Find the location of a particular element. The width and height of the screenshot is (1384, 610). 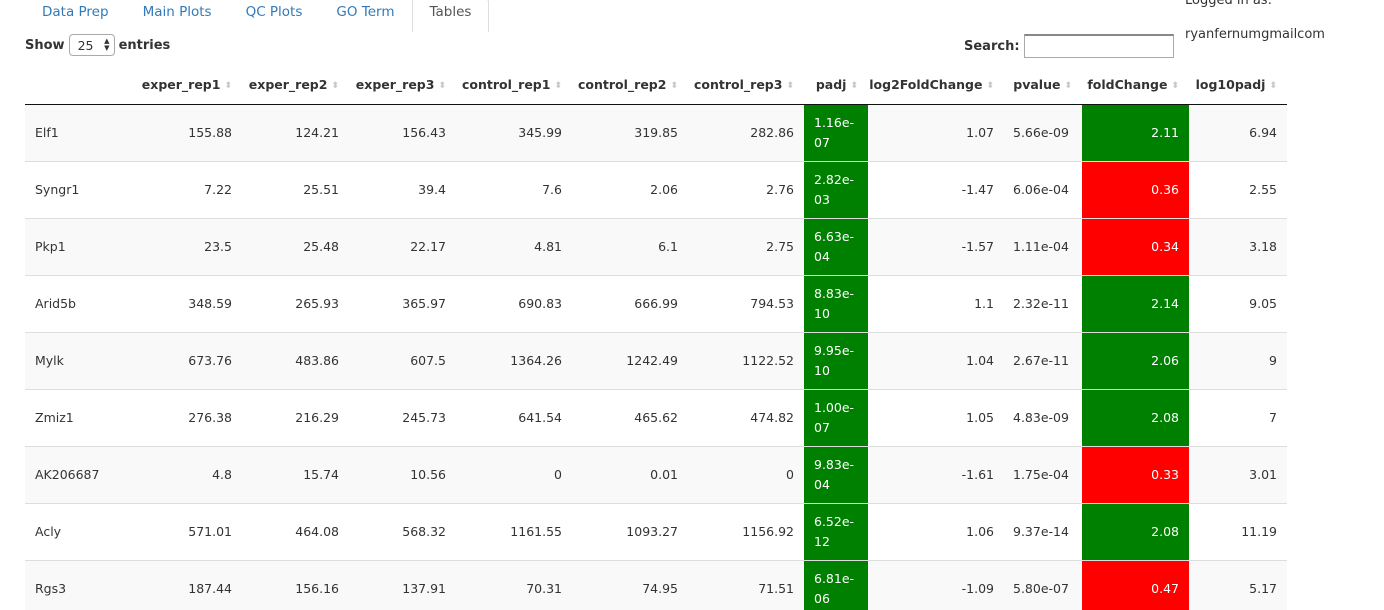

login-info: Logged in as: ryanfernumgmailcom is located at coordinates (1255, 22).